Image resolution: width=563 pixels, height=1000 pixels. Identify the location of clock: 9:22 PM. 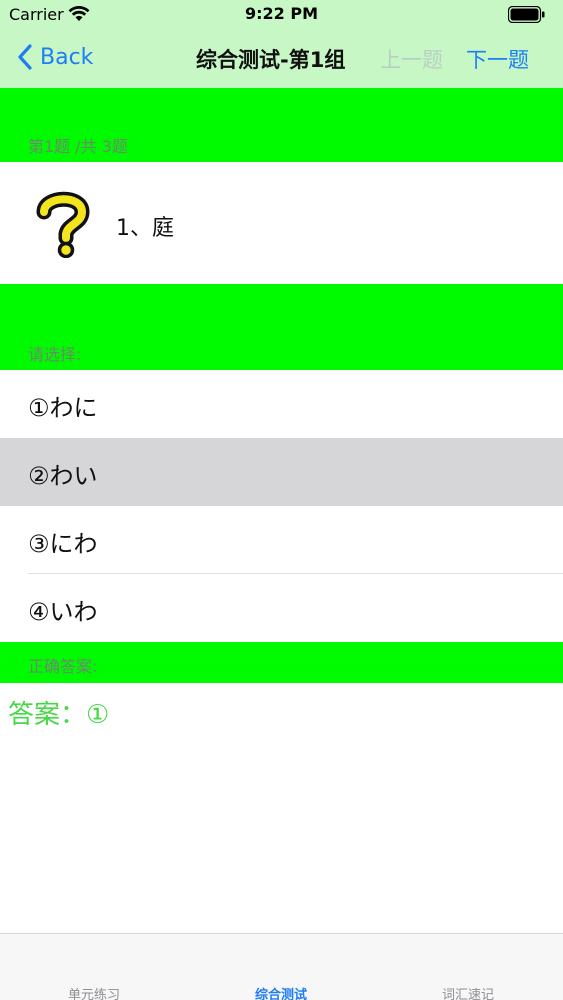
(281, 13).